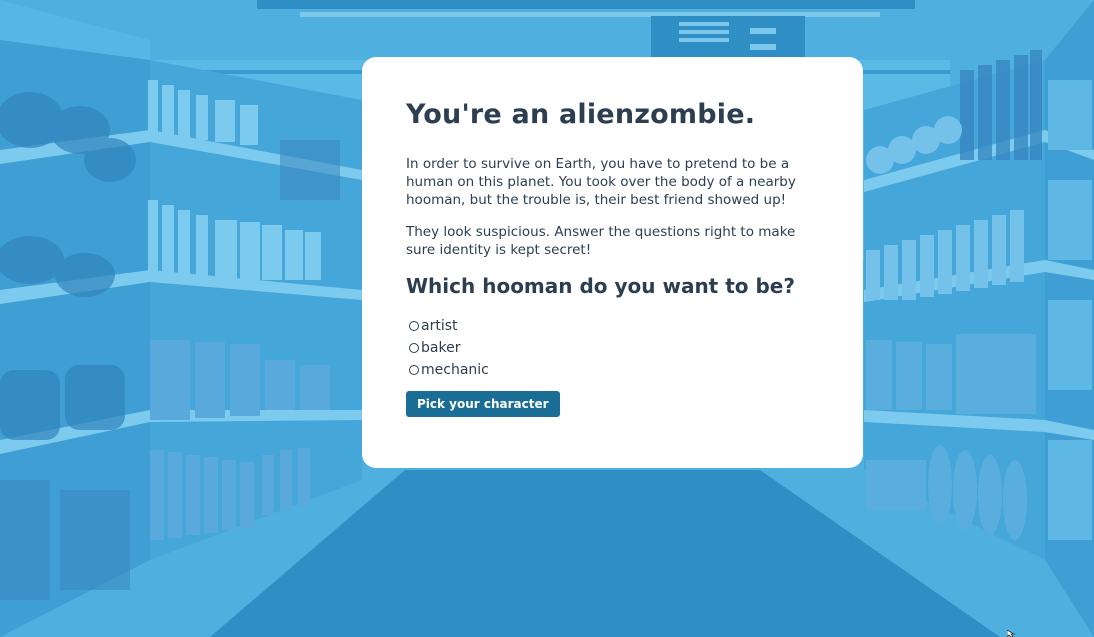 This screenshot has width=1094, height=637. What do you see at coordinates (439, 326) in the screenshot?
I see `option-label-artist: artist` at bounding box center [439, 326].